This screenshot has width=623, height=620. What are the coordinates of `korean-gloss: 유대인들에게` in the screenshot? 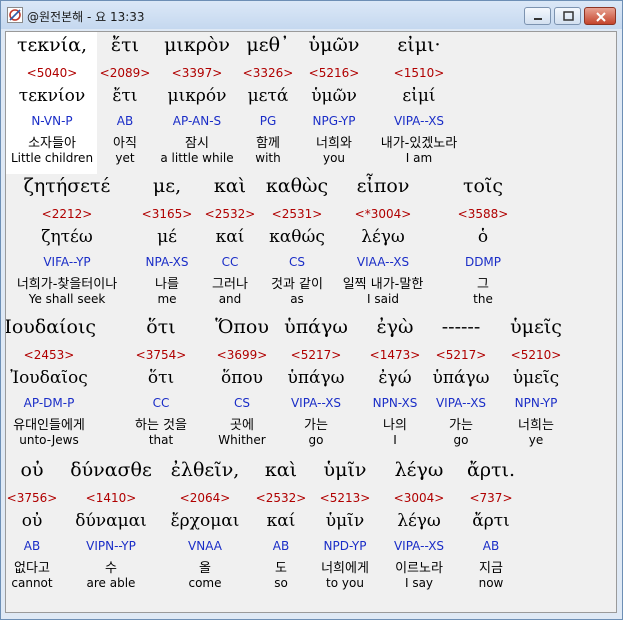 It's located at (49, 425).